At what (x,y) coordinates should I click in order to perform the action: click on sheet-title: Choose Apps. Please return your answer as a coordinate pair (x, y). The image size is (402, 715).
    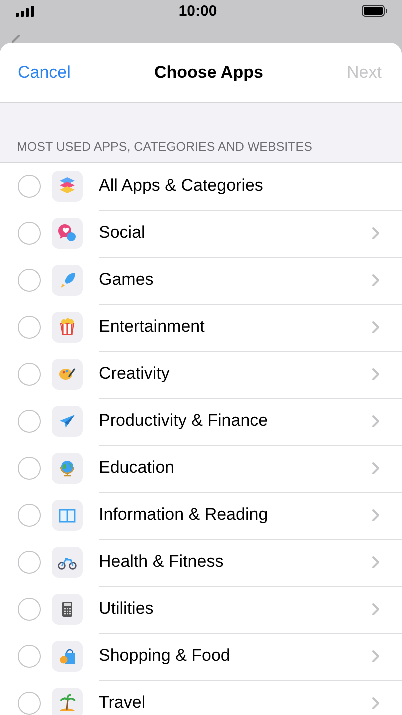
    Looking at the image, I should click on (209, 72).